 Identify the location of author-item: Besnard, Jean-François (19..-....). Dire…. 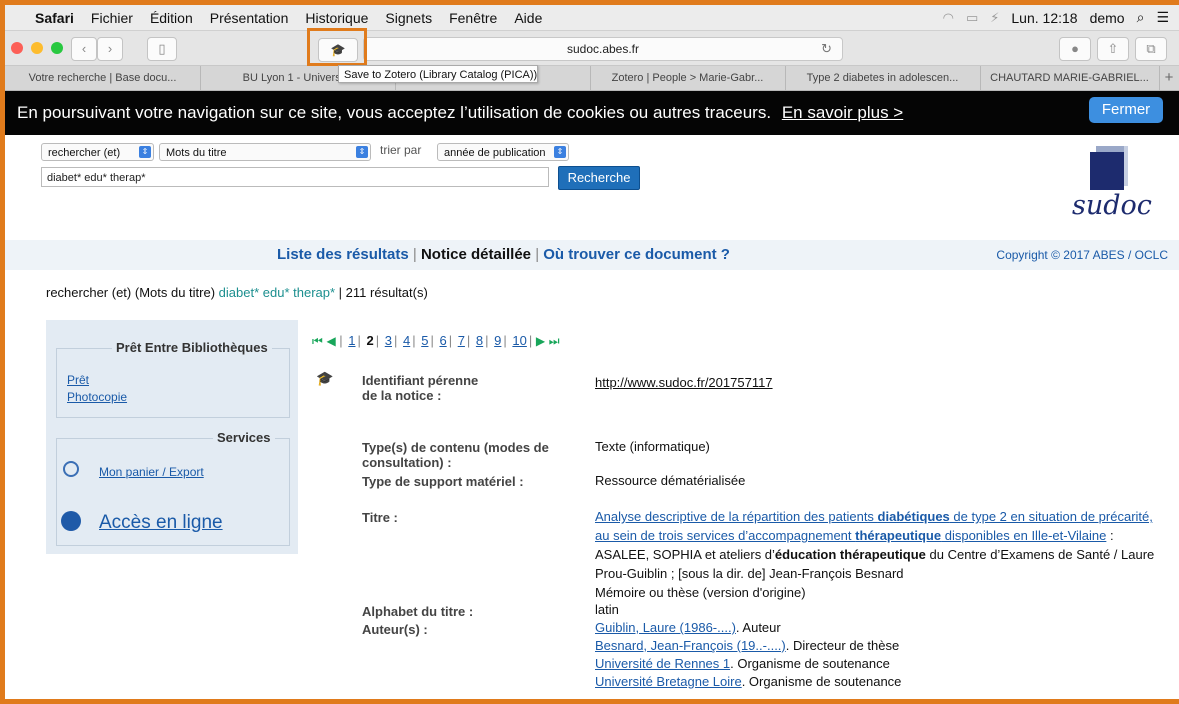
(747, 645).